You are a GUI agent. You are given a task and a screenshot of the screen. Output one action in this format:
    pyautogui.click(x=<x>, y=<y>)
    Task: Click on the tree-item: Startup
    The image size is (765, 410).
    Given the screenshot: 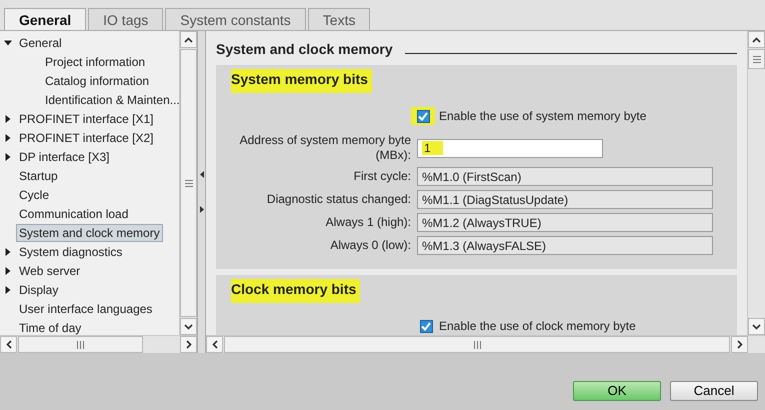 What is the action you would take?
    pyautogui.click(x=38, y=176)
    